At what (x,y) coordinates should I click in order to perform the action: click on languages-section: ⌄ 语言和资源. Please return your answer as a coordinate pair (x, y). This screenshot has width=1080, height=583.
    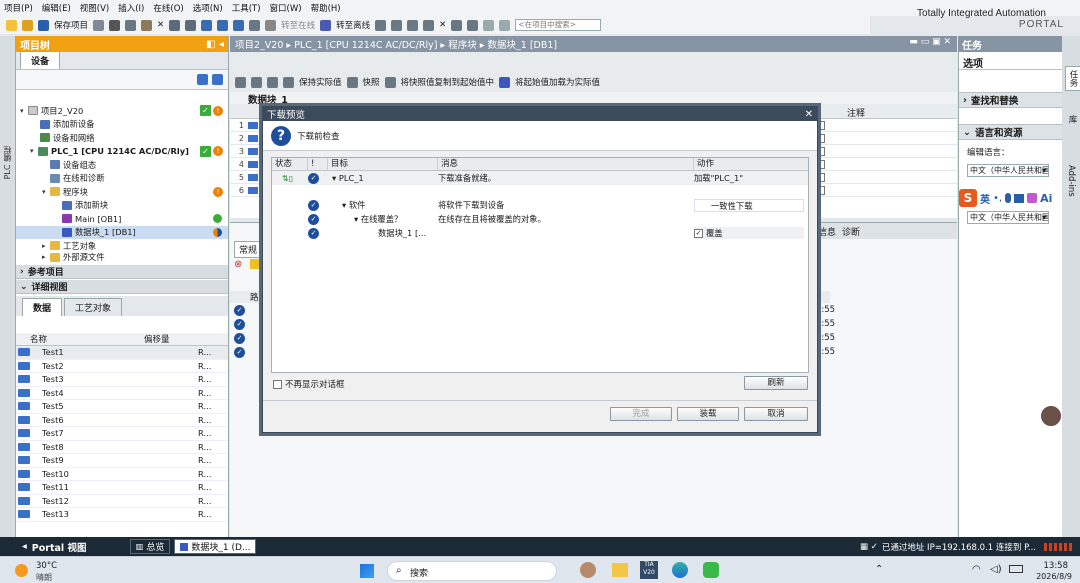
    Looking at the image, I should click on (1010, 132).